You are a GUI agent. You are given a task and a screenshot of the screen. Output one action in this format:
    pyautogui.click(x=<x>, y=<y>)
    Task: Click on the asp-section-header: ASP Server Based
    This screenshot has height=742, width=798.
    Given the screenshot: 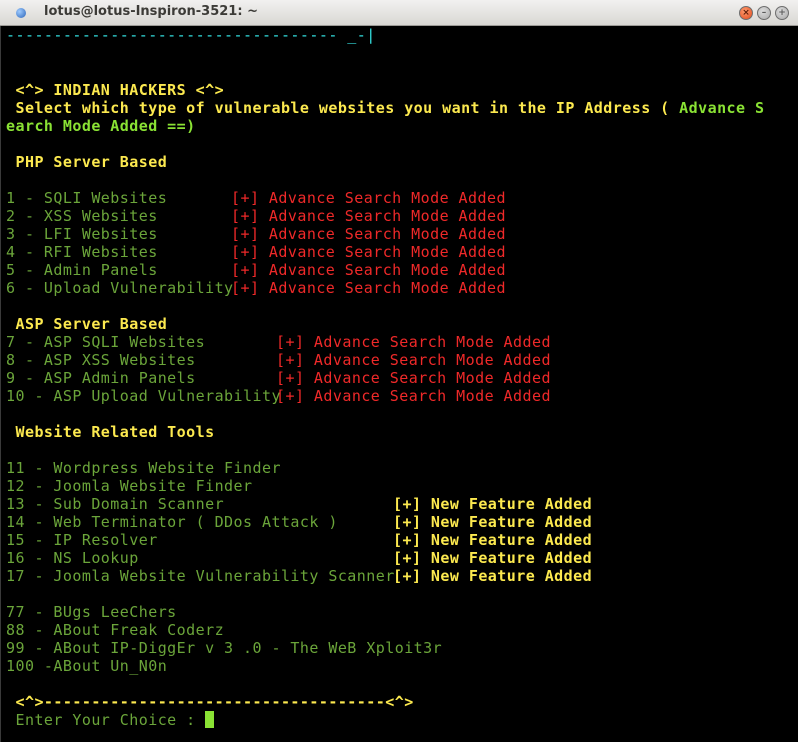 What is the action you would take?
    pyautogui.click(x=87, y=324)
    